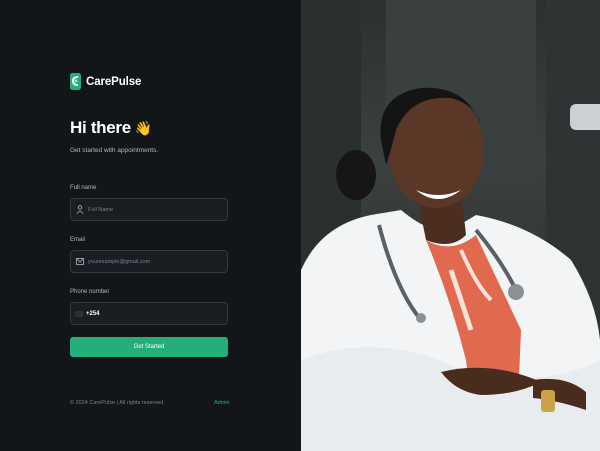  Describe the element at coordinates (119, 261) in the screenshot. I see `email-placeholder: yourexample@gmail.com` at that location.